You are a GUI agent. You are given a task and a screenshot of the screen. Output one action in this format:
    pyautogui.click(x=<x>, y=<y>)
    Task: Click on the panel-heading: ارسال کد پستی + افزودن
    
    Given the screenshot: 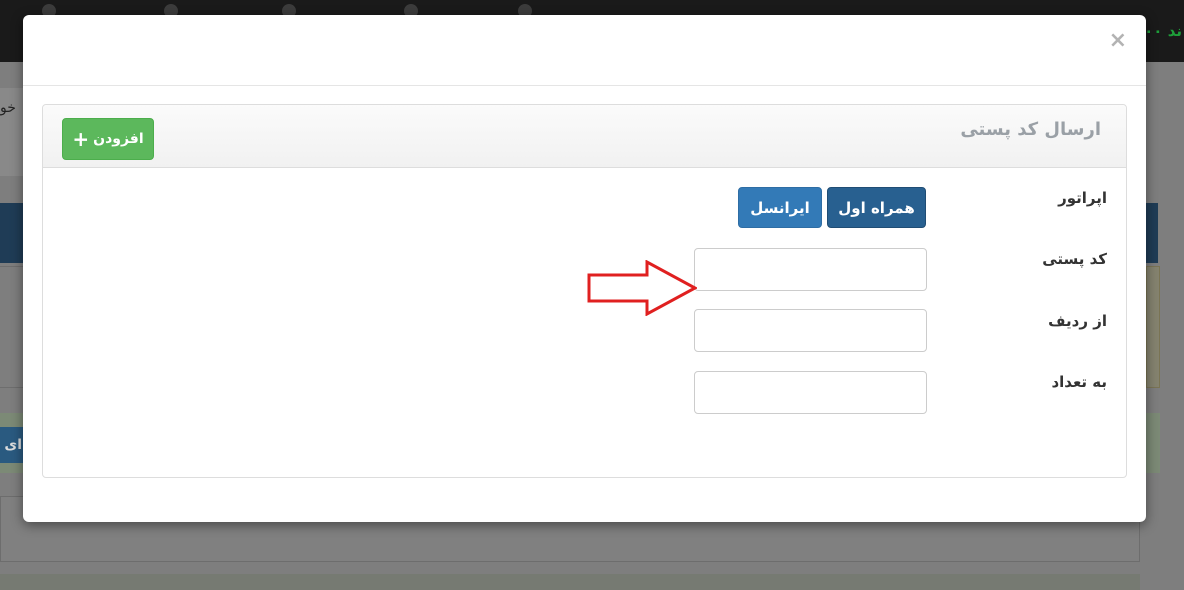 What is the action you would take?
    pyautogui.click(x=584, y=136)
    